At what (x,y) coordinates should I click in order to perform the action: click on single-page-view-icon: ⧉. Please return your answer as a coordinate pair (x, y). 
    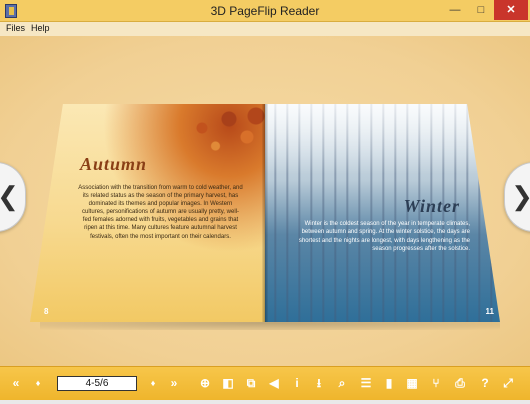
    Looking at the image, I should click on (251, 383).